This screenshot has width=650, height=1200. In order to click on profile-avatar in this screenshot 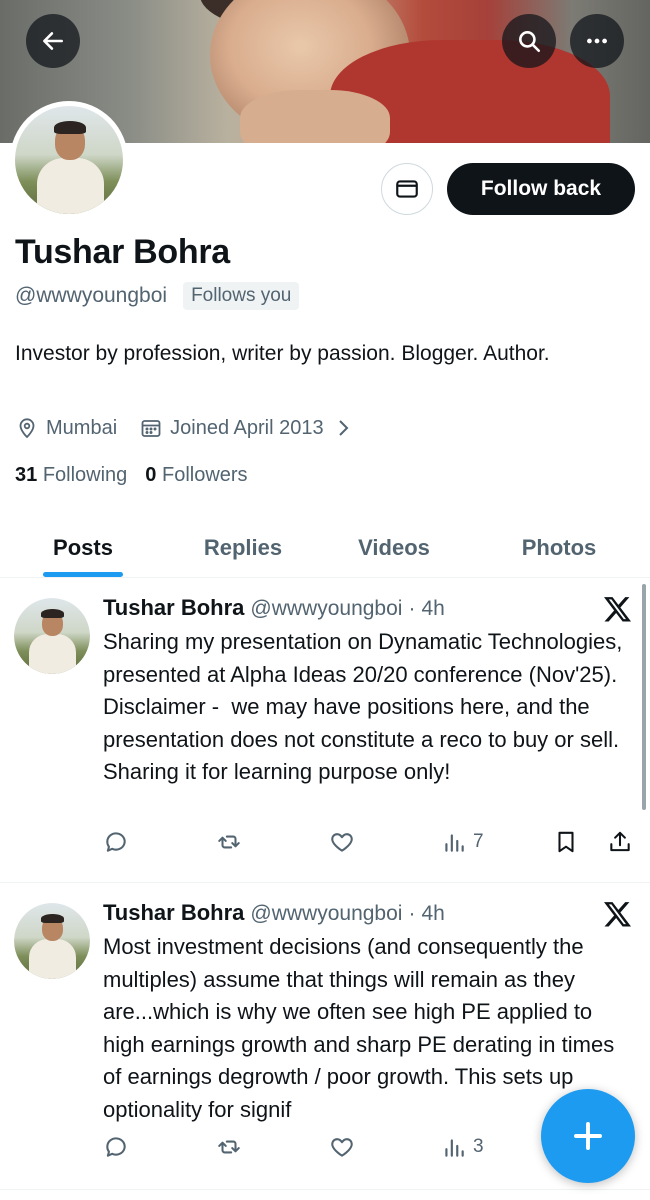, I will do `click(69, 160)`.